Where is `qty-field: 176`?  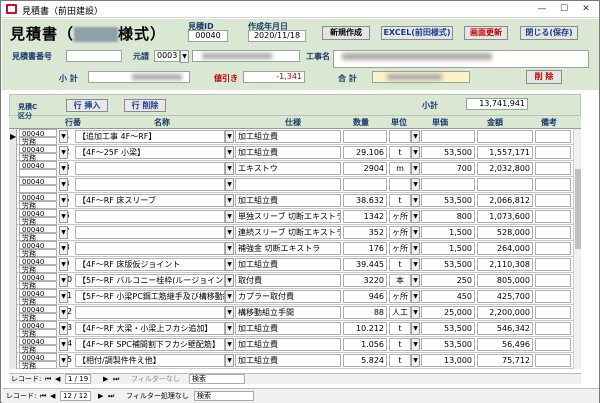
qty-field: 176 is located at coordinates (365, 248).